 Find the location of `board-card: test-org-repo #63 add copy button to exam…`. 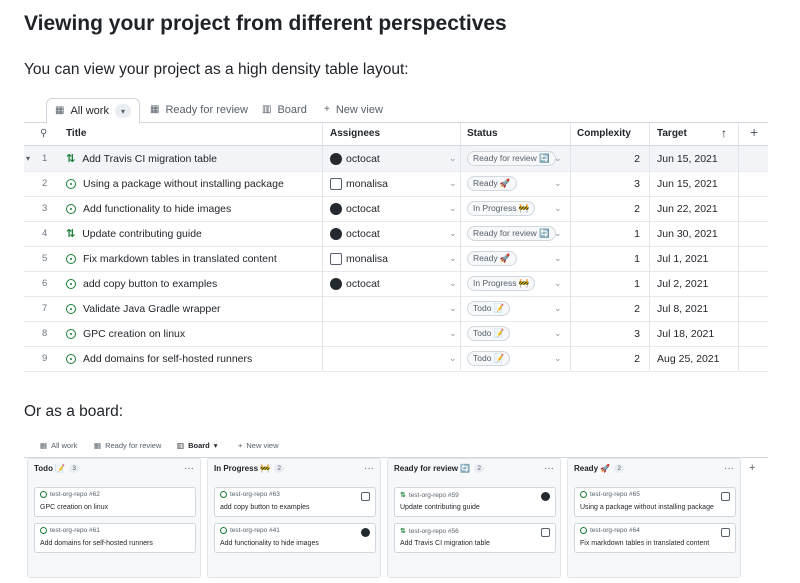

board-card: test-org-repo #63 add copy button to exam… is located at coordinates (295, 502).